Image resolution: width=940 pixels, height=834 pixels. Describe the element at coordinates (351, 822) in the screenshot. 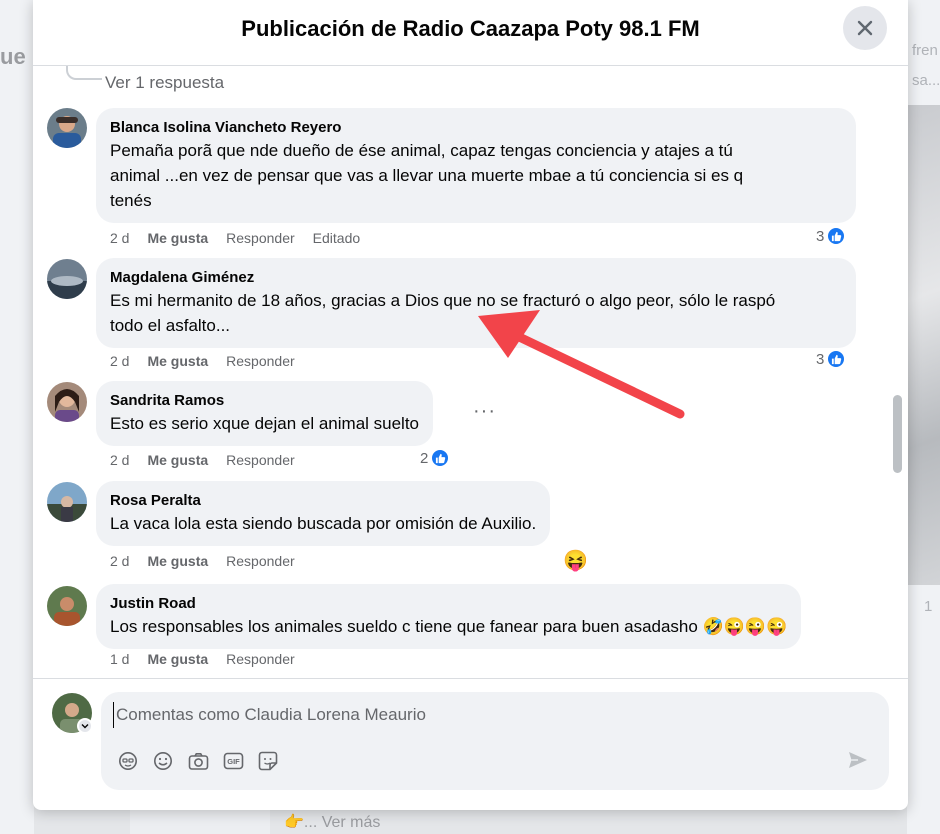

I see `see-more-label: Ver más` at that location.